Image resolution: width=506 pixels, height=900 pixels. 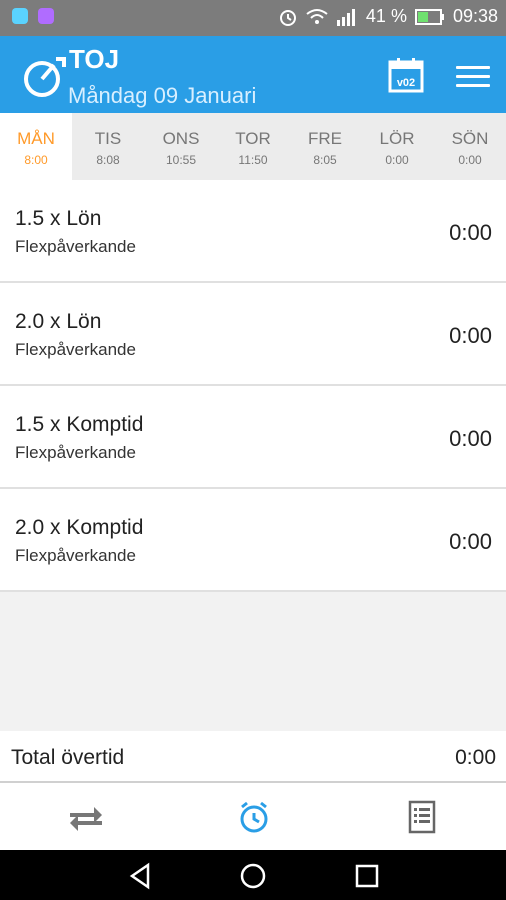 I want to click on nav-transfer-button, so click(x=86, y=817).